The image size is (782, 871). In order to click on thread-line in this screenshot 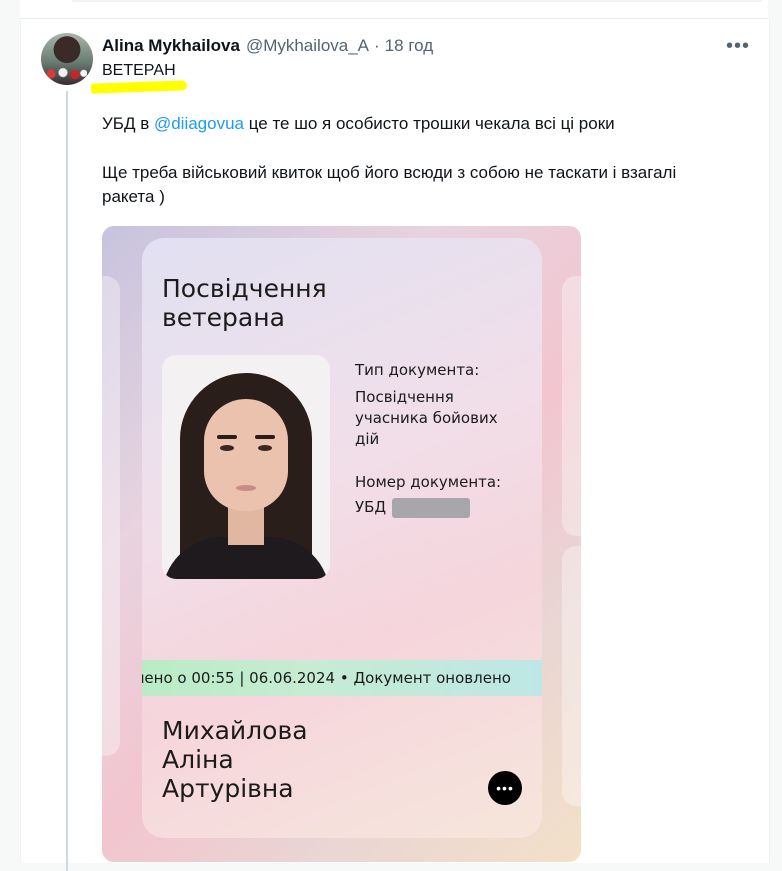, I will do `click(67, 481)`.